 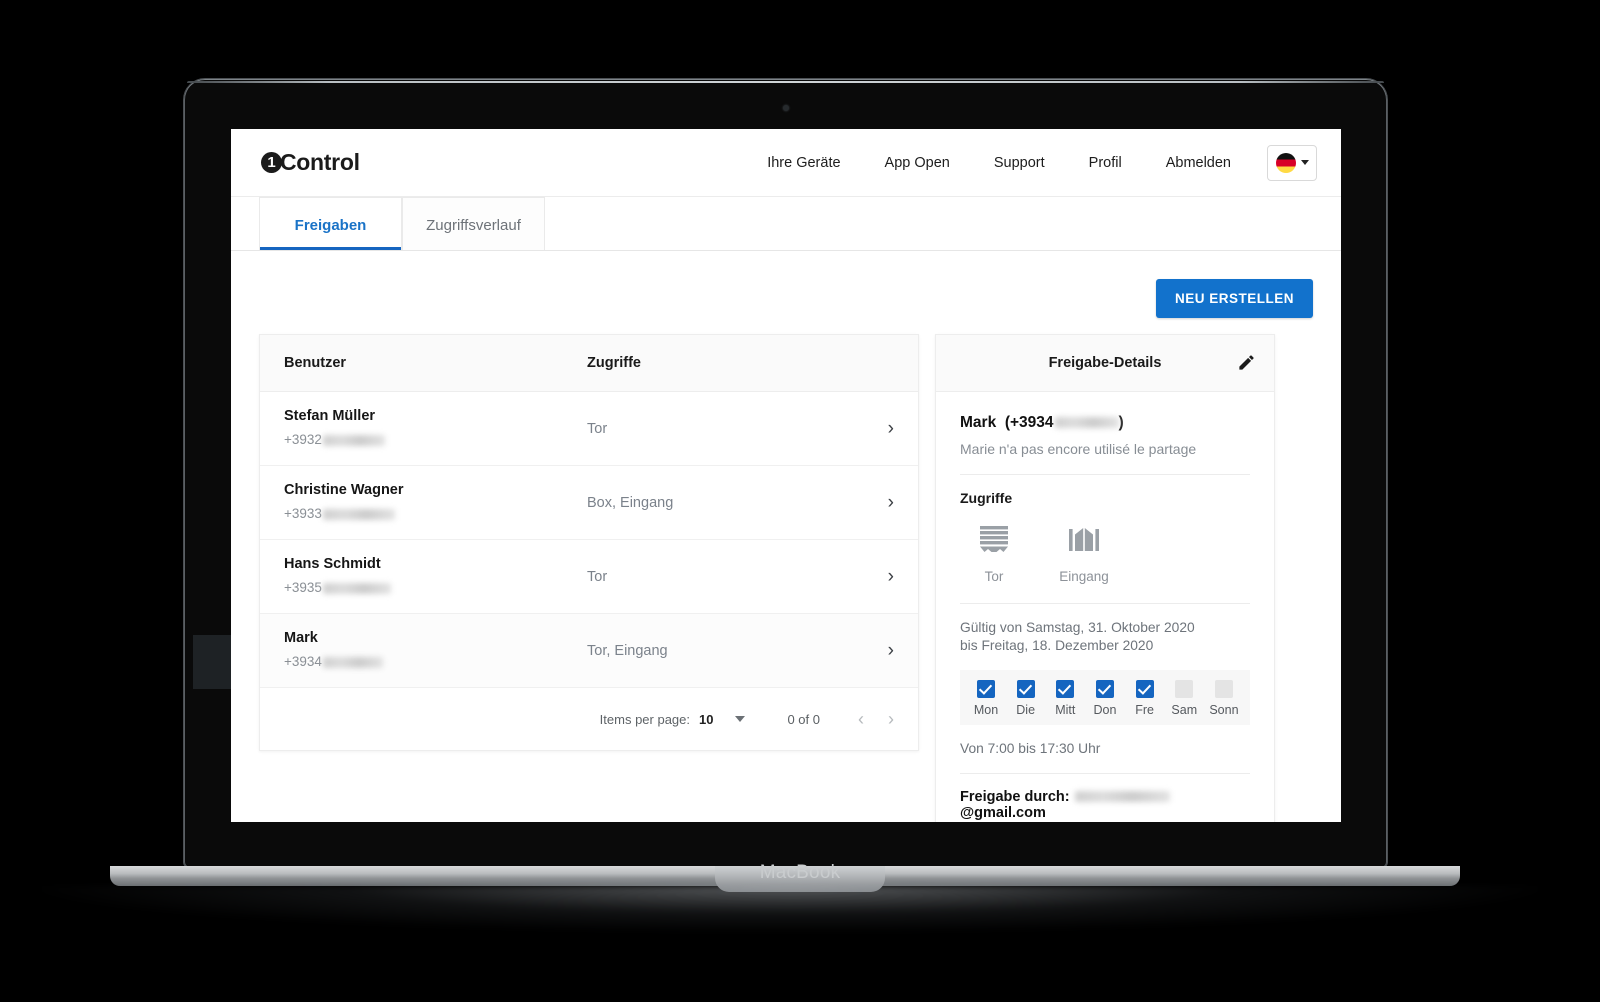 What do you see at coordinates (330, 416) in the screenshot?
I see `row-user-name: Stefan Müller` at bounding box center [330, 416].